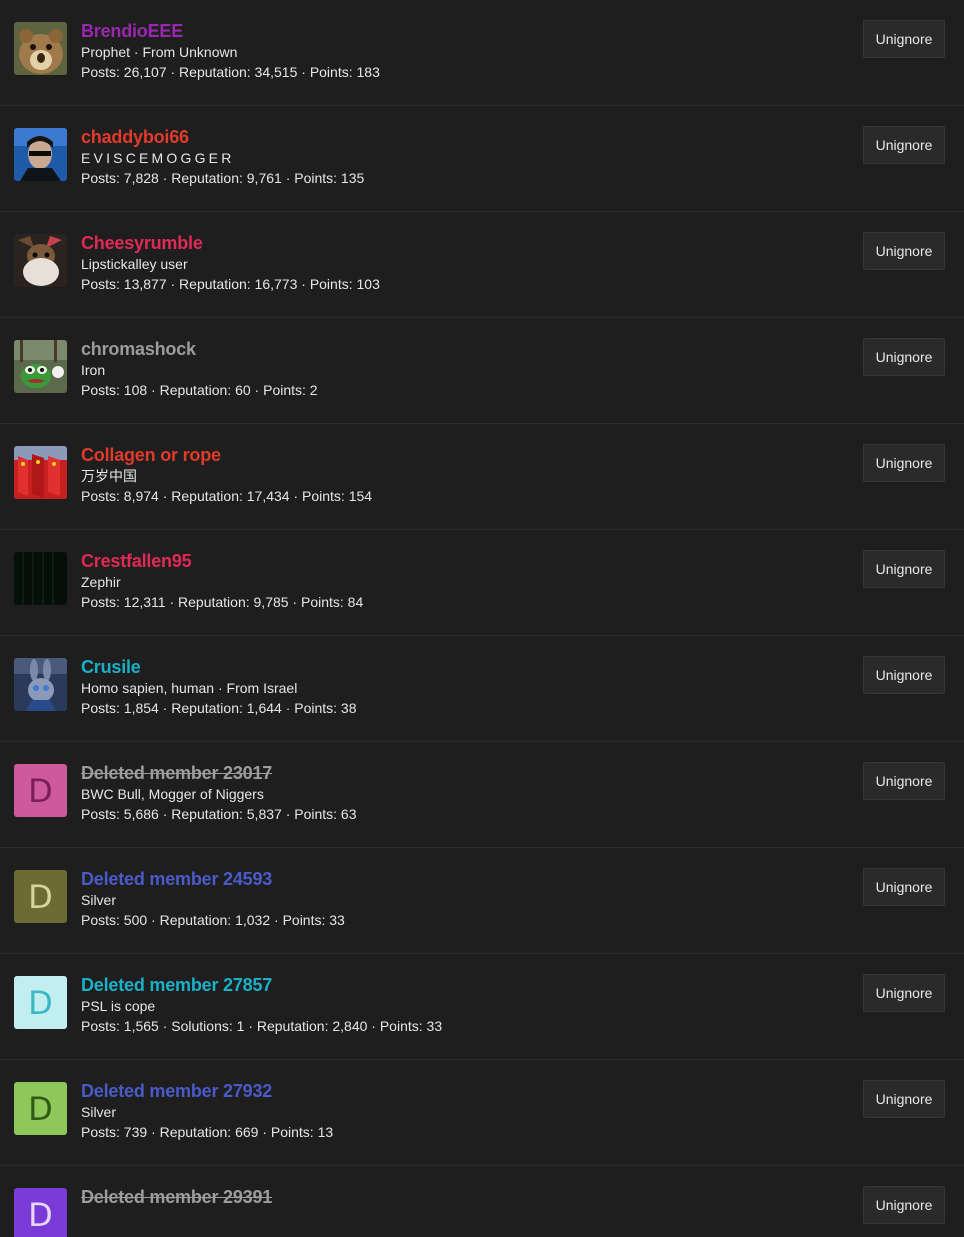 This screenshot has height=1237, width=964. What do you see at coordinates (40, 154) in the screenshot?
I see `man-sunglasses-avatar` at bounding box center [40, 154].